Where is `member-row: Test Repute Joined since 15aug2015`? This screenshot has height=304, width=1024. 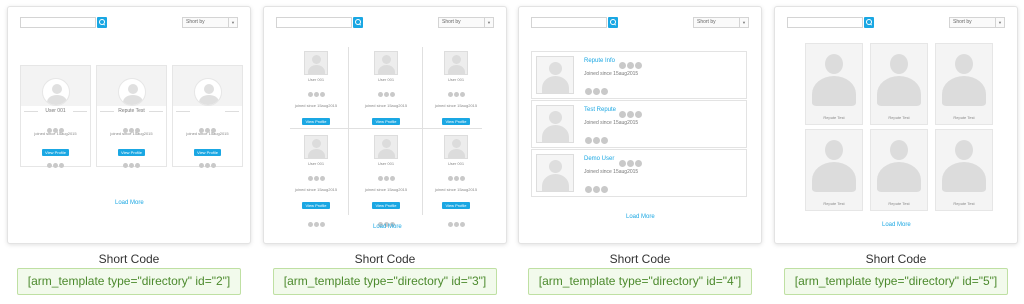
member-row: Test Repute Joined since 15aug2015 is located at coordinates (639, 124).